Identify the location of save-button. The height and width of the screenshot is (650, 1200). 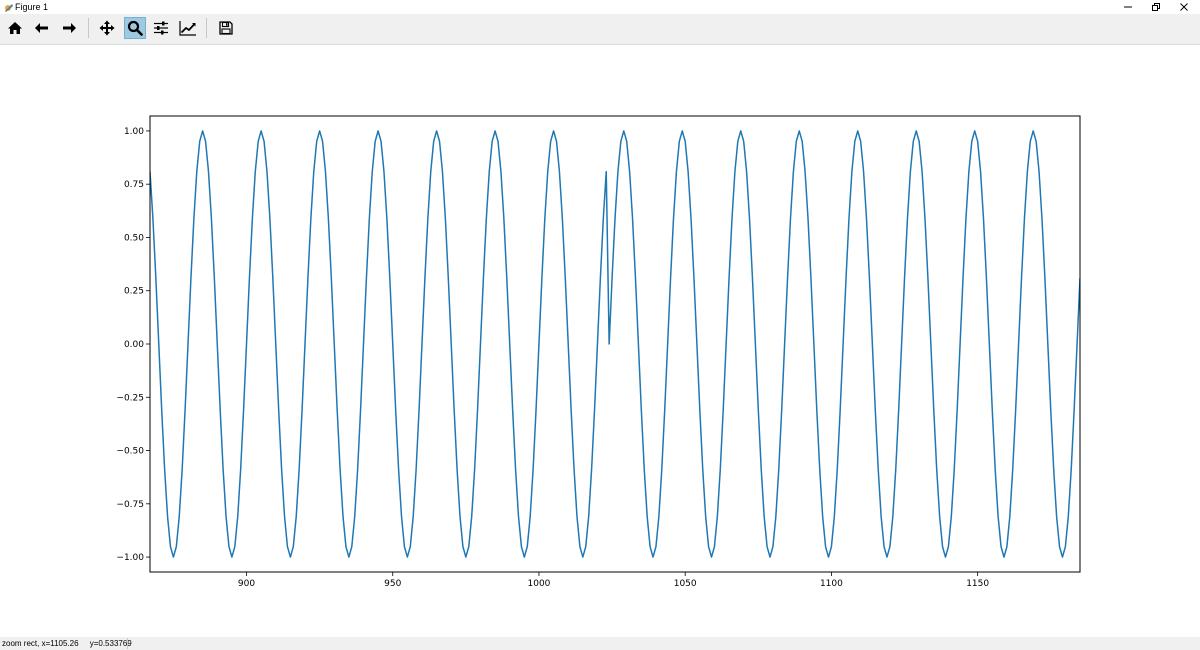
(226, 28).